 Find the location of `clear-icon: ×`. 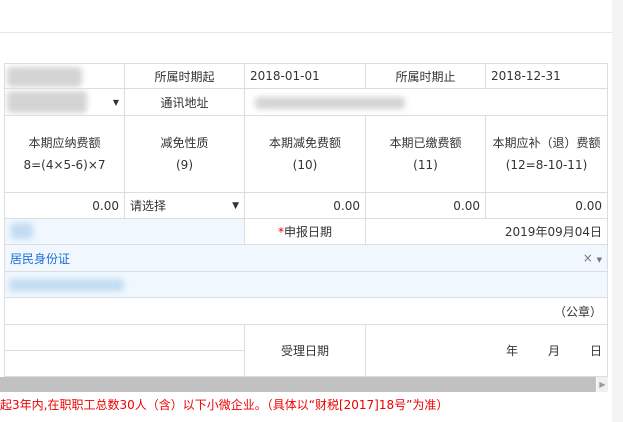

clear-icon: × is located at coordinates (588, 258).